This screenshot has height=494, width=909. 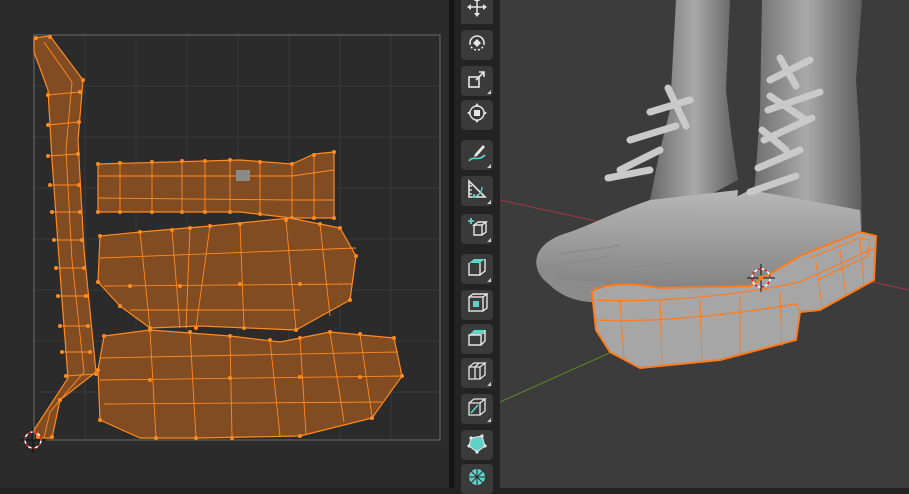 I want to click on extrude-region-icon, so click(x=477, y=269).